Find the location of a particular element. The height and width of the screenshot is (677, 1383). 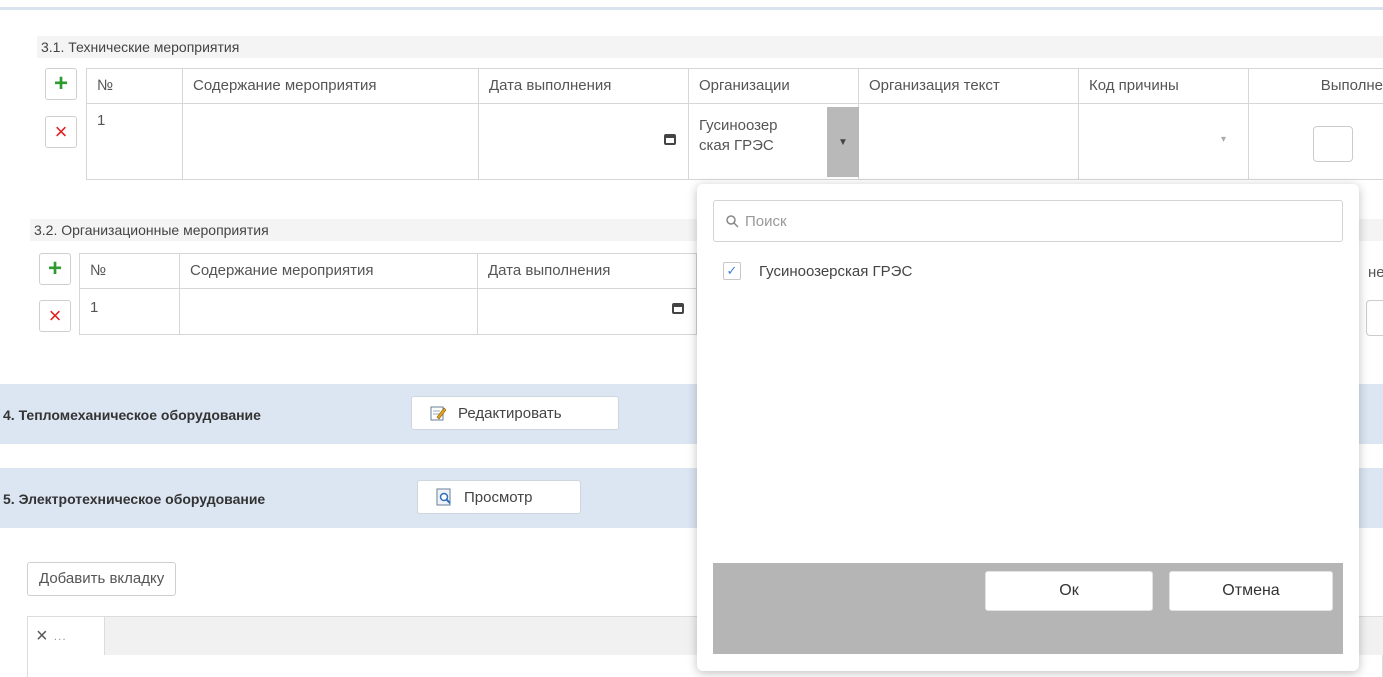

done-cell is located at coordinates (1315, 141).